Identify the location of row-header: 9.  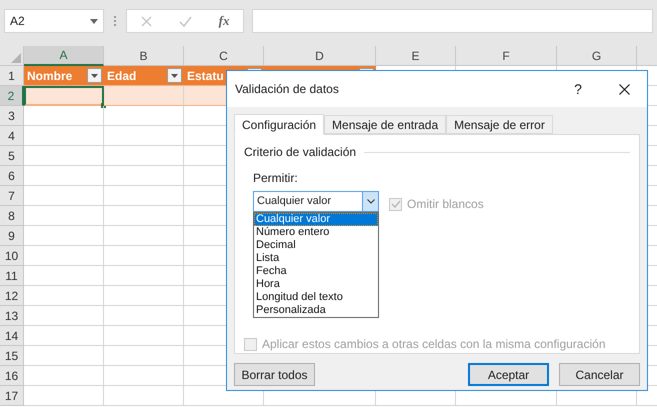
(12, 236).